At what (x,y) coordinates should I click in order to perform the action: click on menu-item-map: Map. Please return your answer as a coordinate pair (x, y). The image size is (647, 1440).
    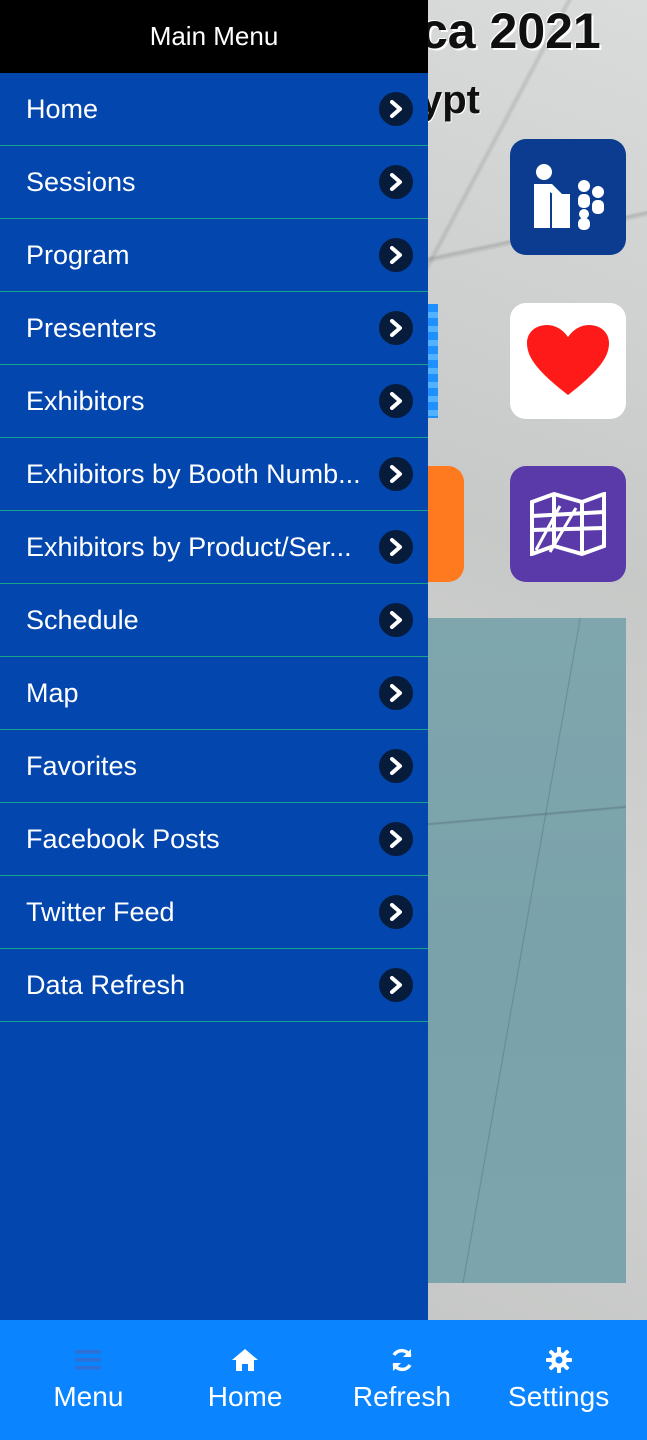
    Looking at the image, I should click on (214, 693).